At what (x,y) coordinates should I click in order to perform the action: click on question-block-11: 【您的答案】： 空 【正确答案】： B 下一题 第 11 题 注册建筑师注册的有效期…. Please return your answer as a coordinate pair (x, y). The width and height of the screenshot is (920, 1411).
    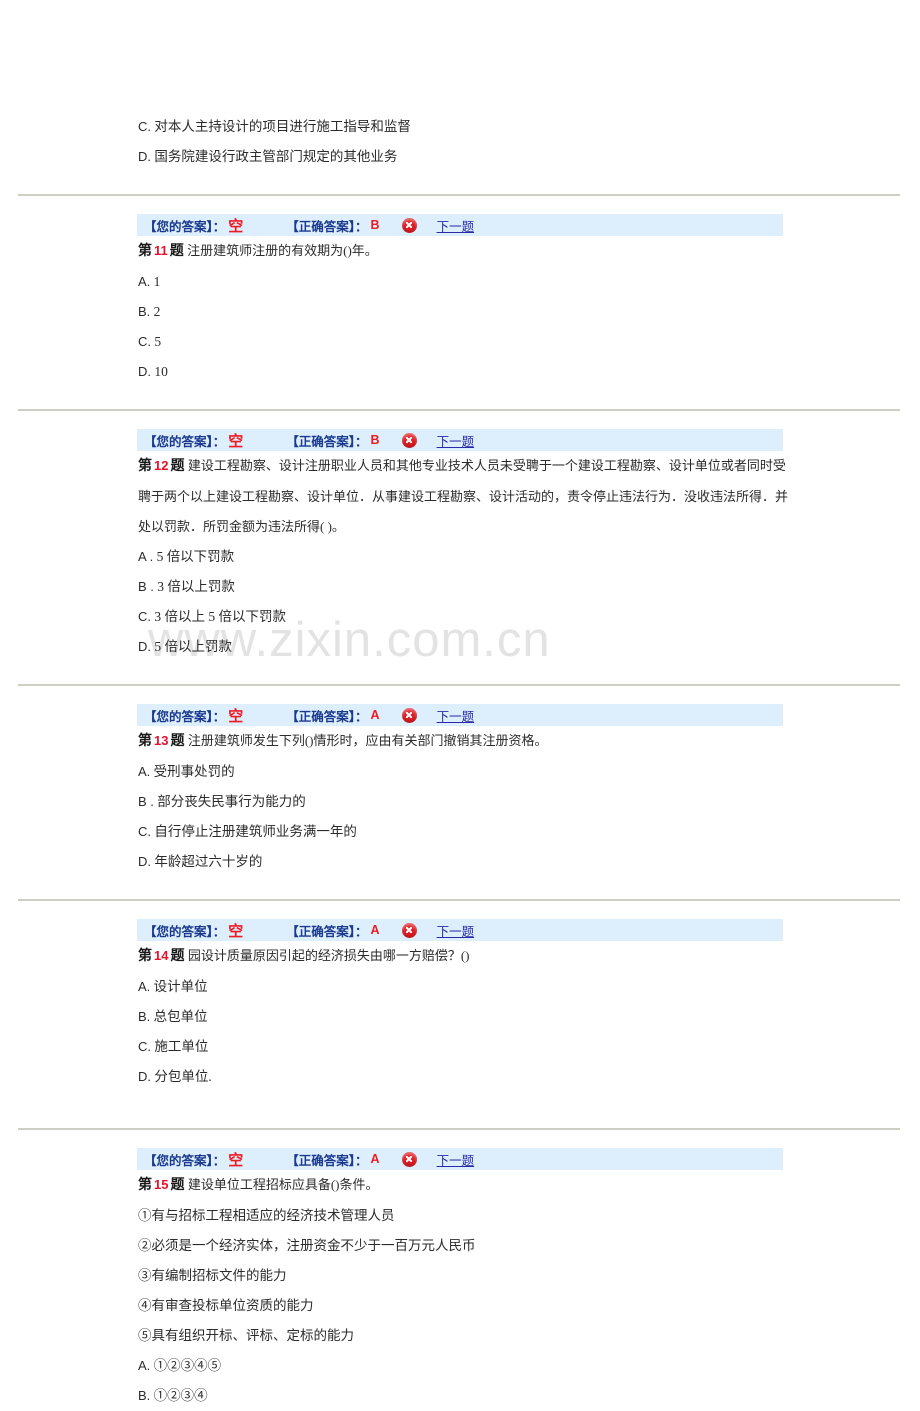
    Looking at the image, I should click on (460, 300).